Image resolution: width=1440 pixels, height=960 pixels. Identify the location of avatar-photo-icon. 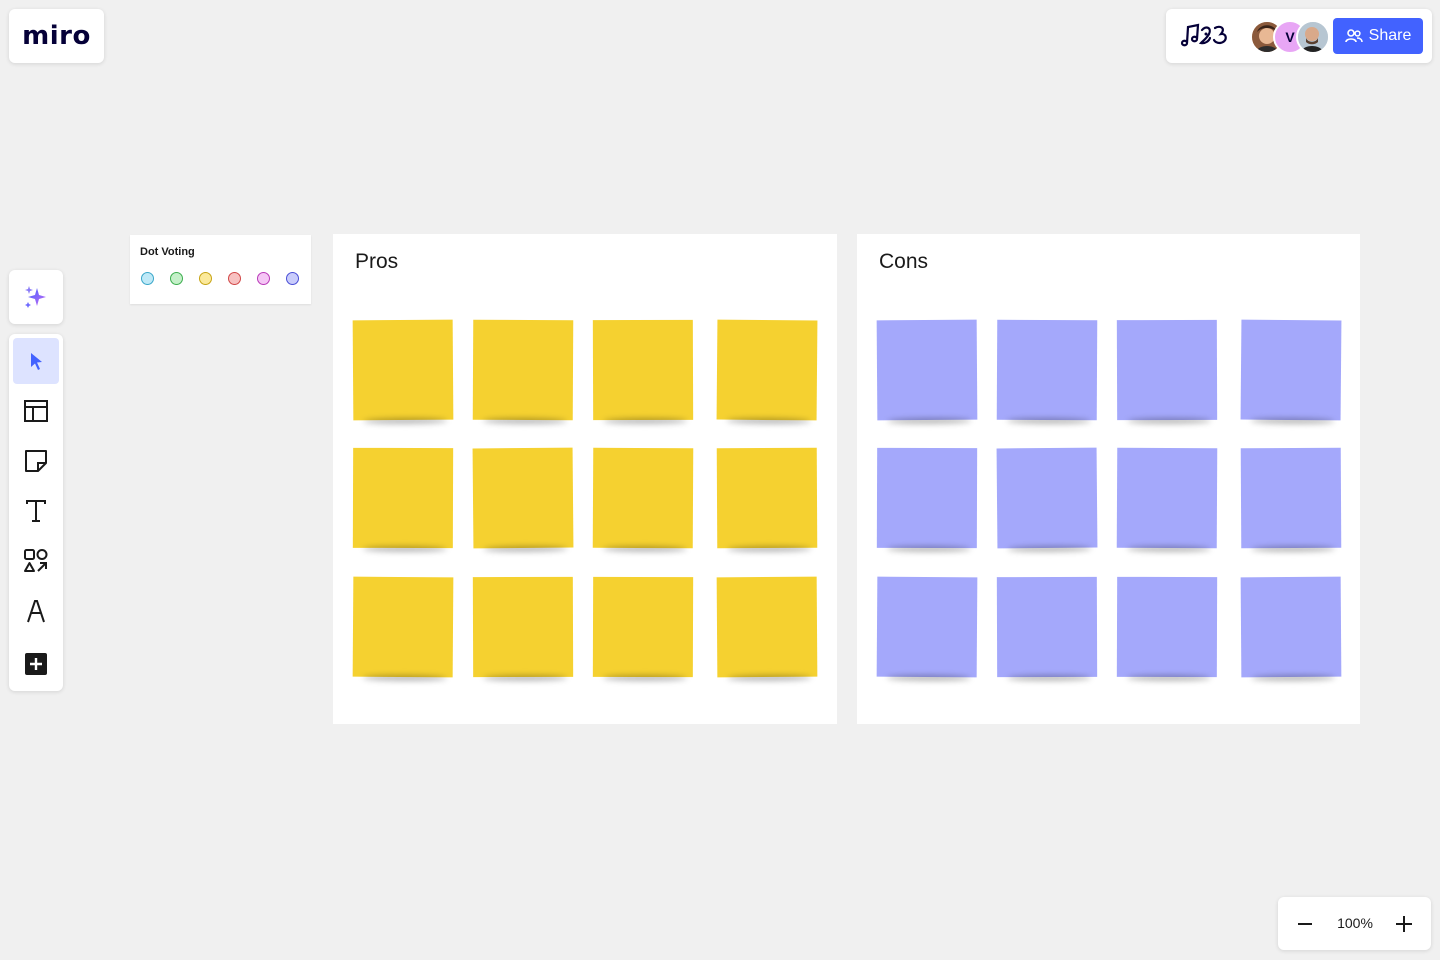
(1313, 37).